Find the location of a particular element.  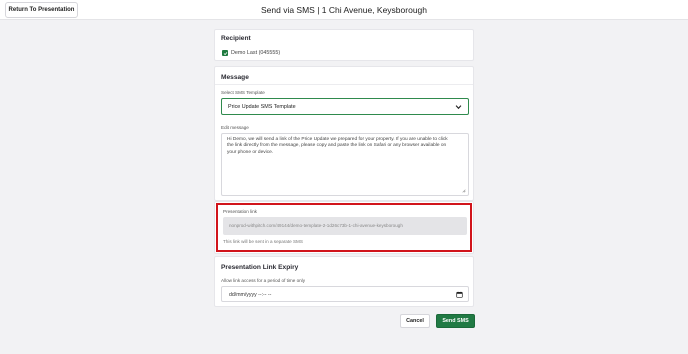

sms-template-label: Select SMS Template is located at coordinates (243, 92).